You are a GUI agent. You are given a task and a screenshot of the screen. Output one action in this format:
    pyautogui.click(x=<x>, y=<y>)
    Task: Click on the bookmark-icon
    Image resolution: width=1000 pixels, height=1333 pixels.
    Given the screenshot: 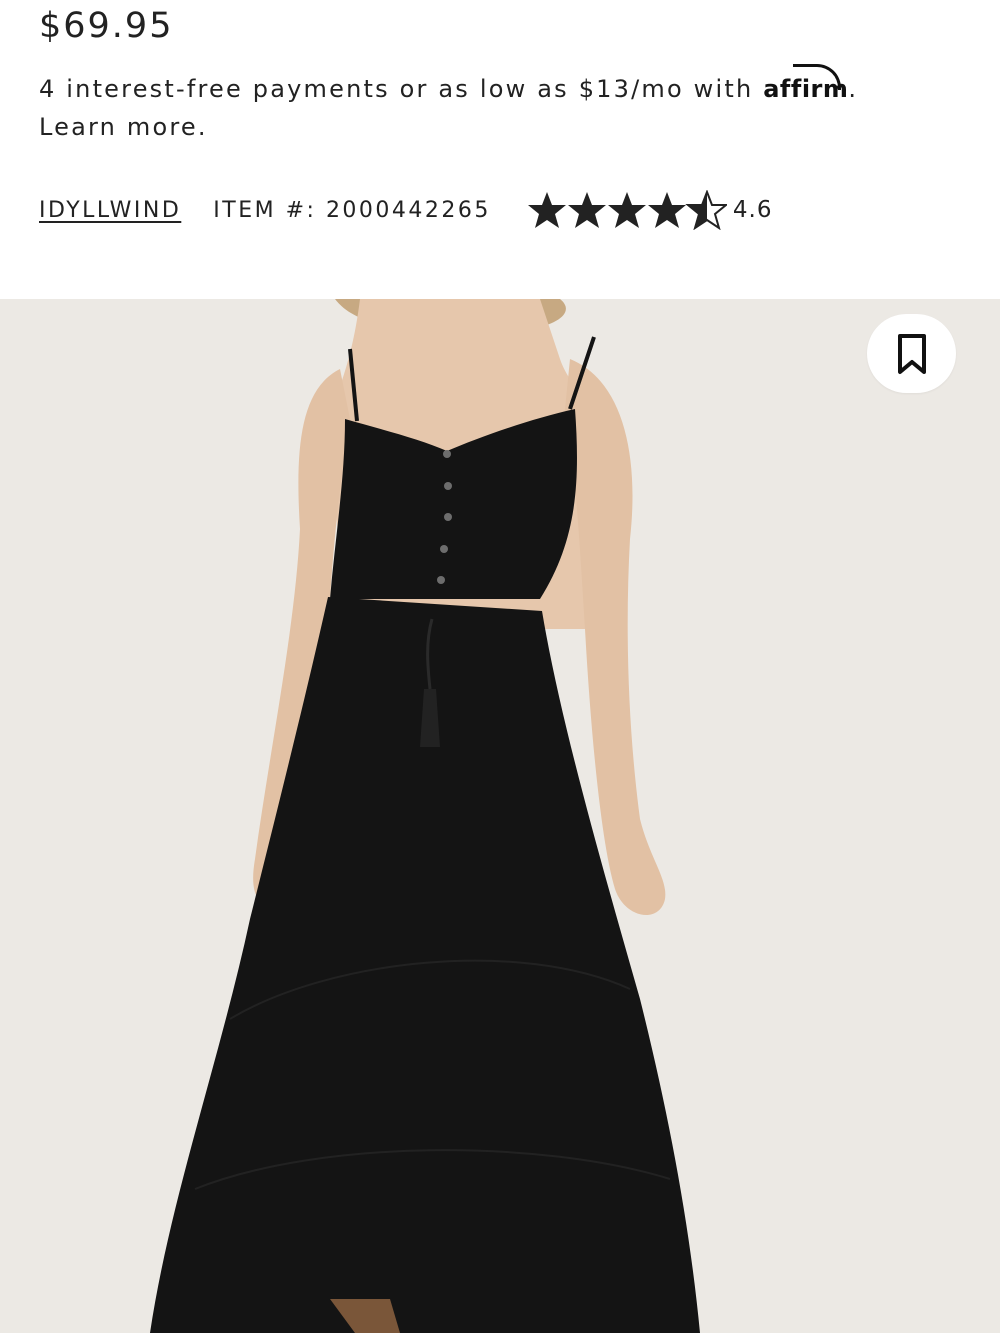 What is the action you would take?
    pyautogui.click(x=911, y=353)
    